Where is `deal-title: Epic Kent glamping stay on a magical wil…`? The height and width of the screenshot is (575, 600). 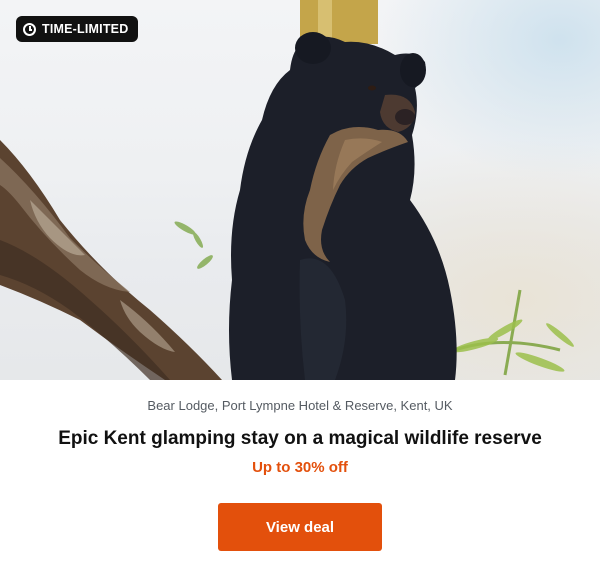 deal-title: Epic Kent glamping stay on a magical wil… is located at coordinates (300, 439).